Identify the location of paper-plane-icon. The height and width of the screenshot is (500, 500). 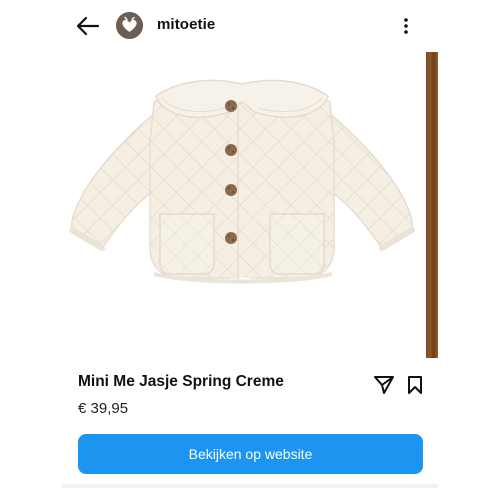
(384, 385).